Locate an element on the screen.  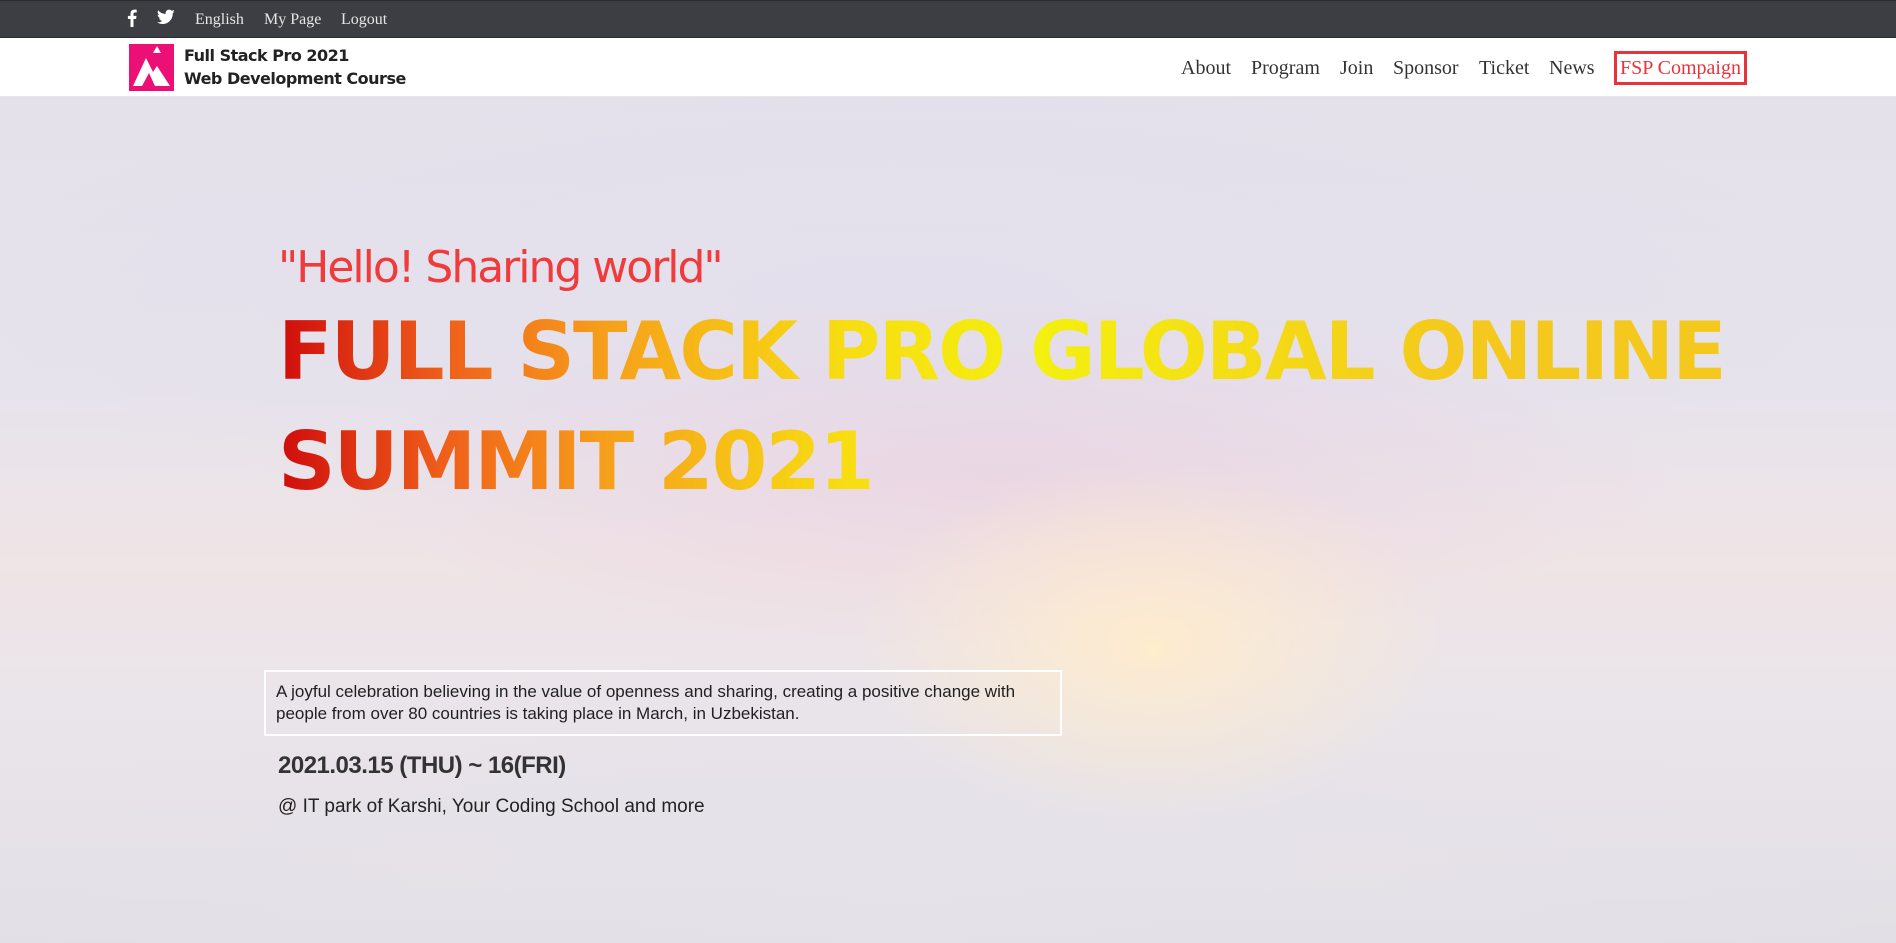
hero-title-line2: SUMMIT 2021 is located at coordinates (576, 461).